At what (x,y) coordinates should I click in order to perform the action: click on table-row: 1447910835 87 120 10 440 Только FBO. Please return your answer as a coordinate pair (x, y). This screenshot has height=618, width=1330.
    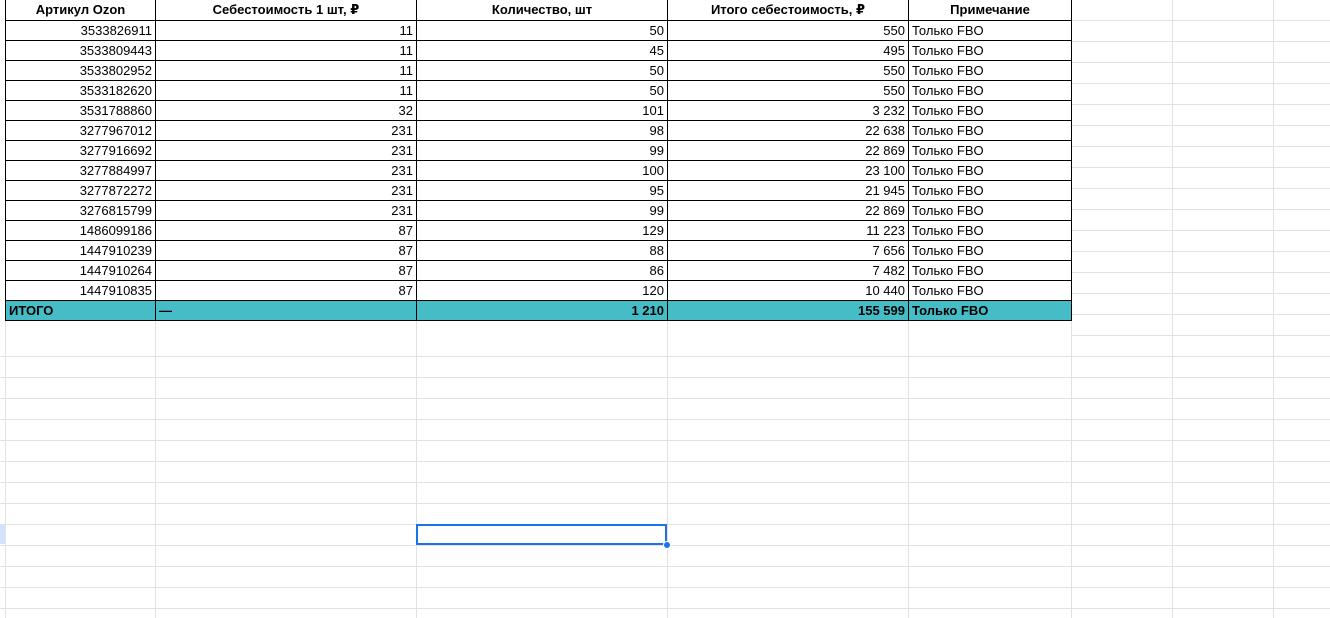
    Looking at the image, I should click on (538, 290).